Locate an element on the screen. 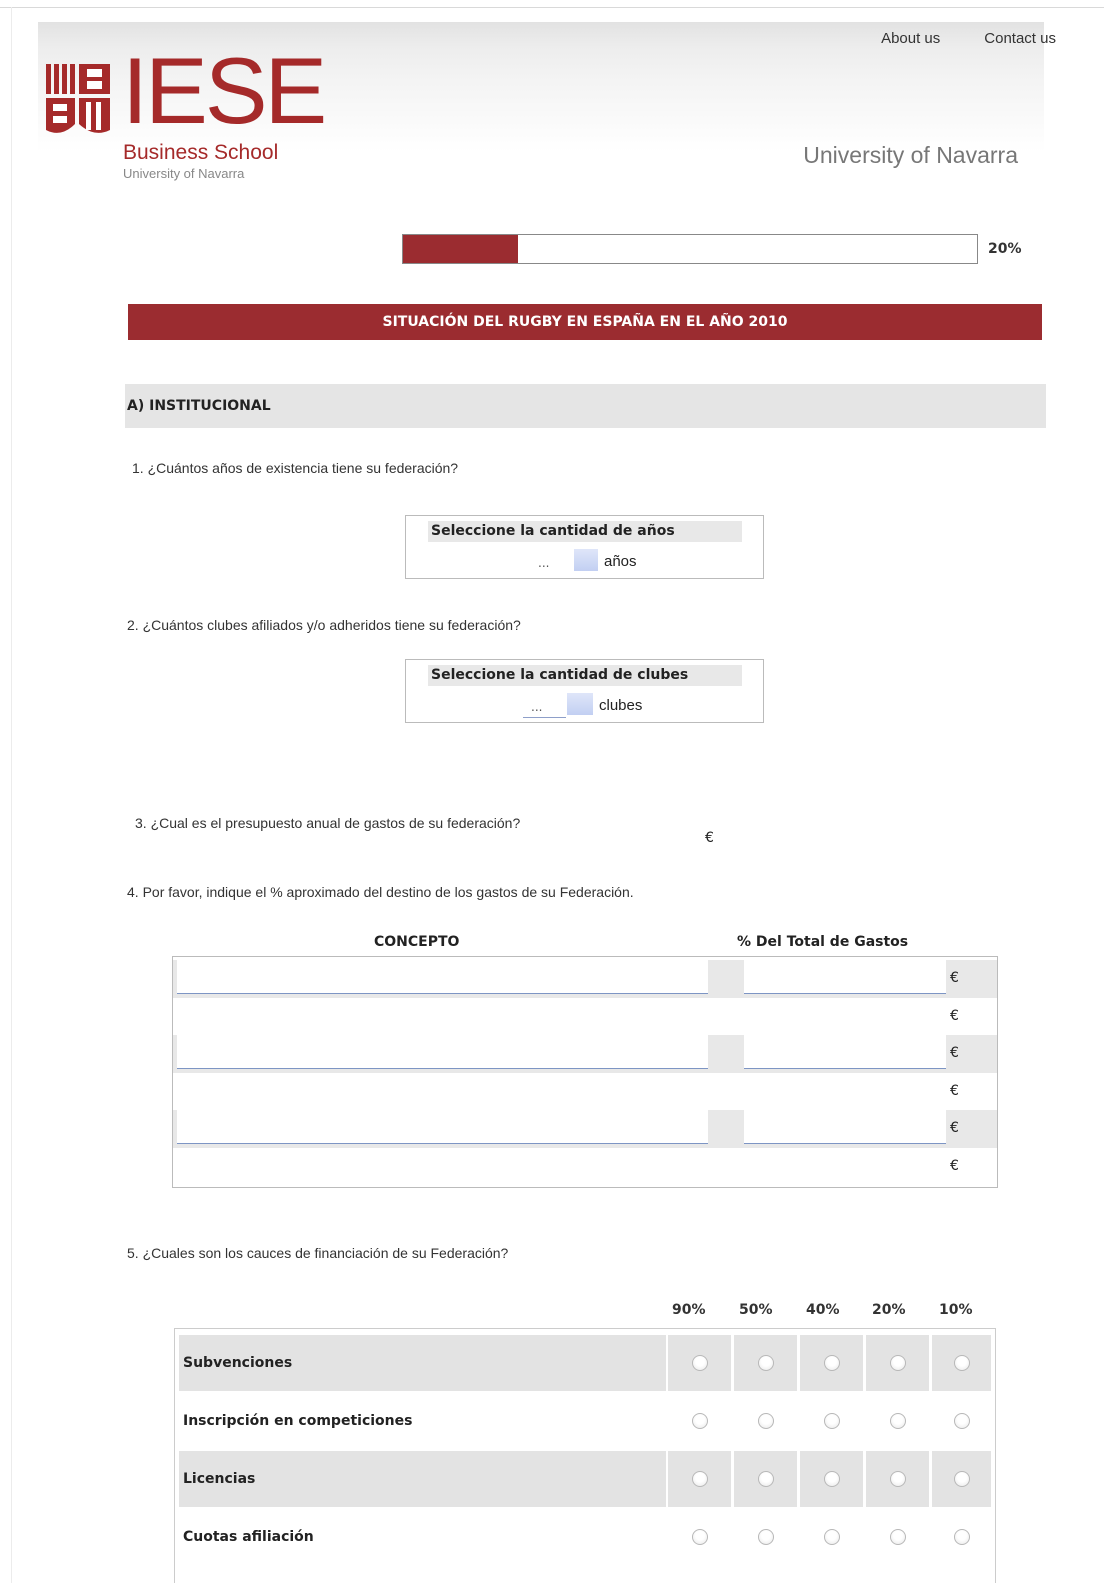 The image size is (1104, 1583). financing-row-label: Subvenciones is located at coordinates (422, 1363).